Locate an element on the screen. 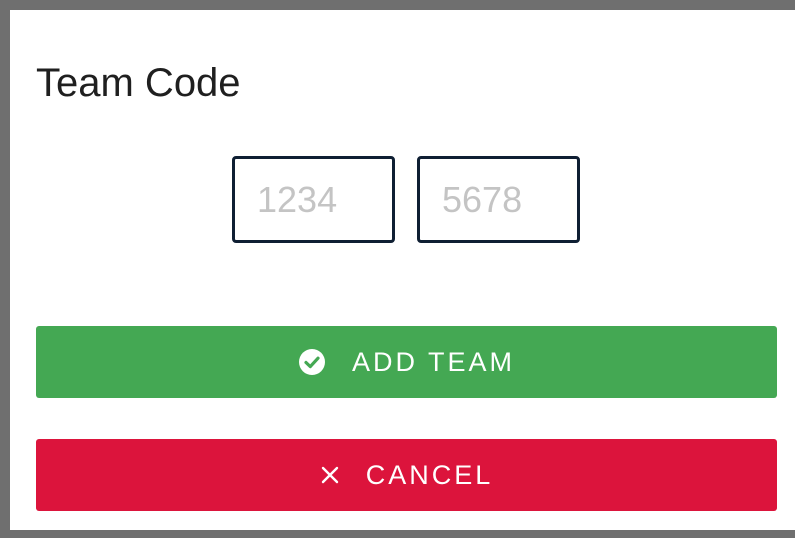 The image size is (795, 538). cancel-label: CANCEL is located at coordinates (429, 474).